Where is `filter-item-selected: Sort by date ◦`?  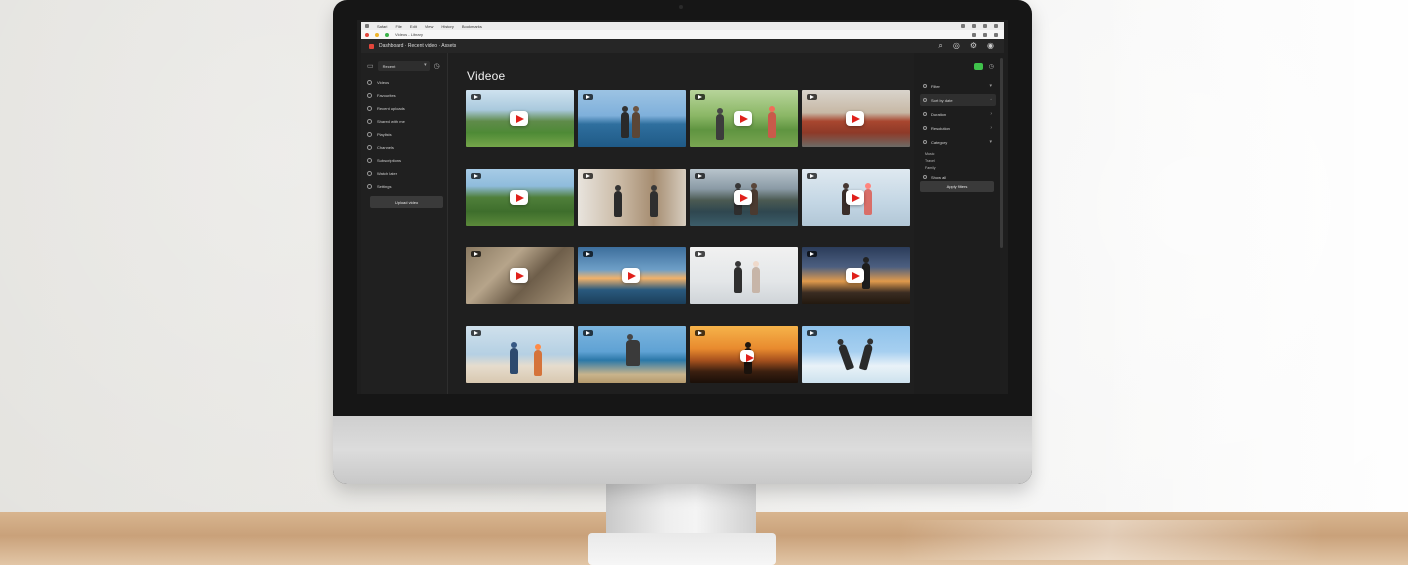 filter-item-selected: Sort by date ◦ is located at coordinates (958, 100).